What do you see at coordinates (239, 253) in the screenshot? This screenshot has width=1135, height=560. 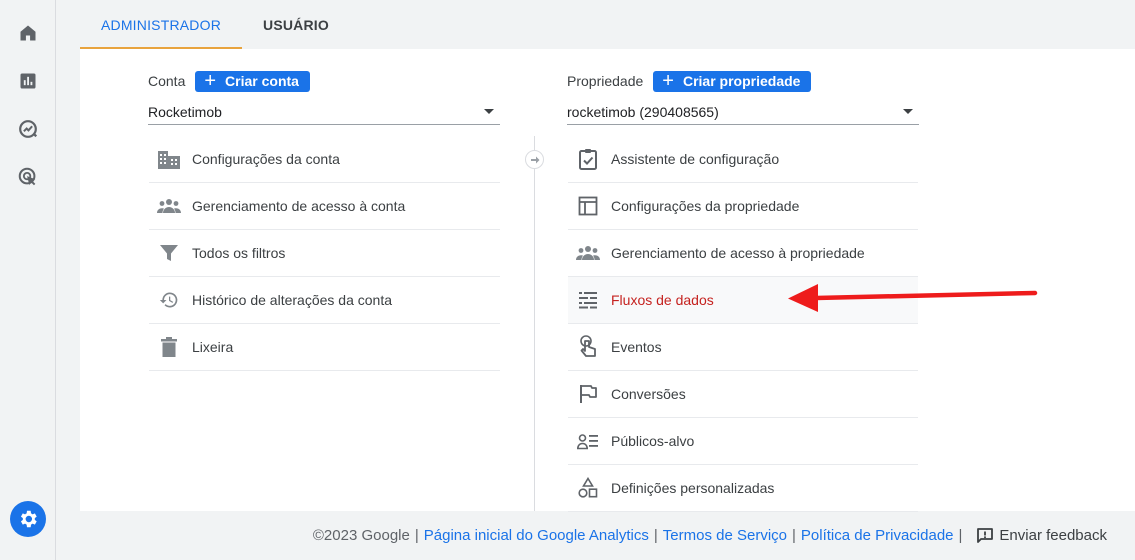 I see `menu-item-label: Todos os filtros` at bounding box center [239, 253].